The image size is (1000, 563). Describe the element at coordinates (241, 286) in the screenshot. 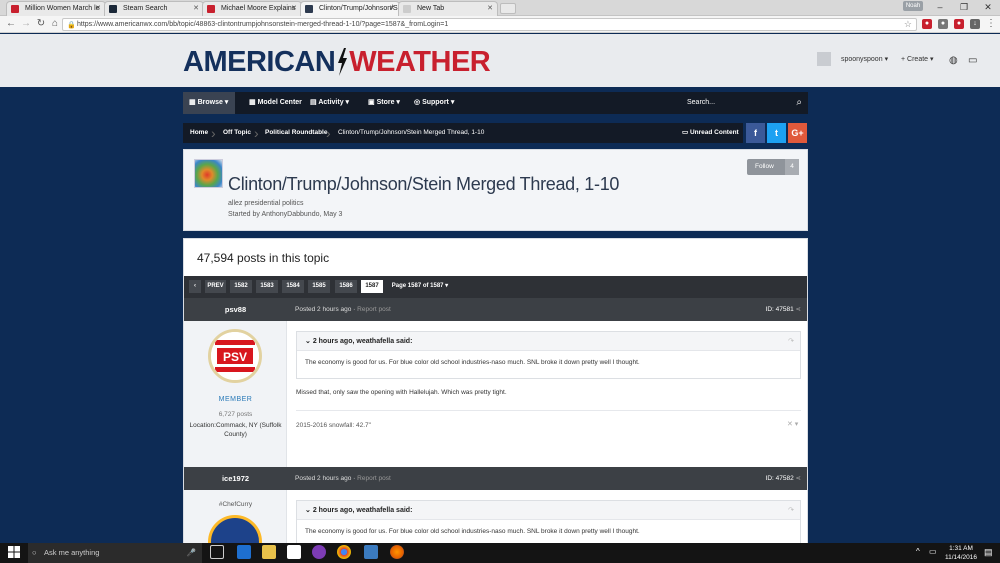

I see `page-link: 1582` at that location.